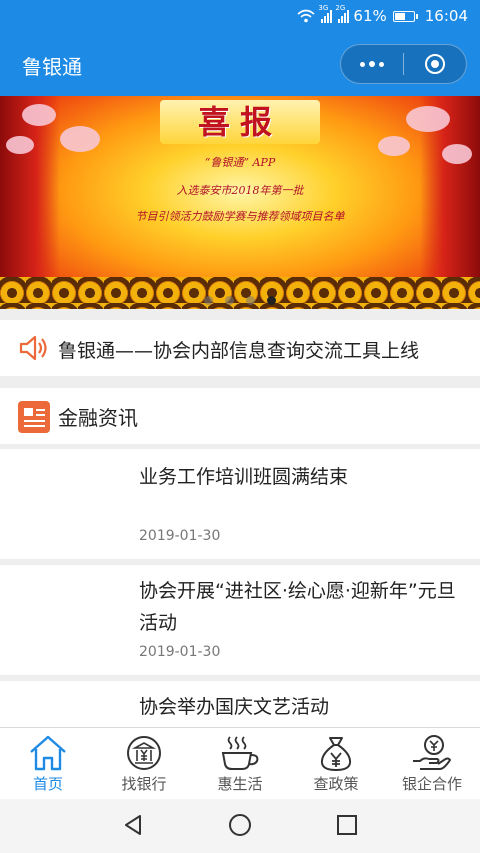  What do you see at coordinates (144, 753) in the screenshot?
I see `bank-yen-icon` at bounding box center [144, 753].